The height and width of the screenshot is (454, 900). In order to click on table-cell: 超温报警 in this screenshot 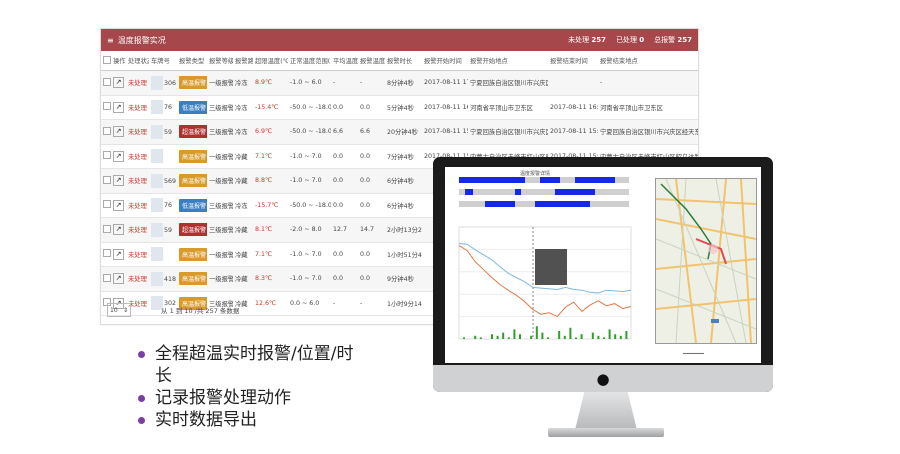, I will do `click(192, 132)`.